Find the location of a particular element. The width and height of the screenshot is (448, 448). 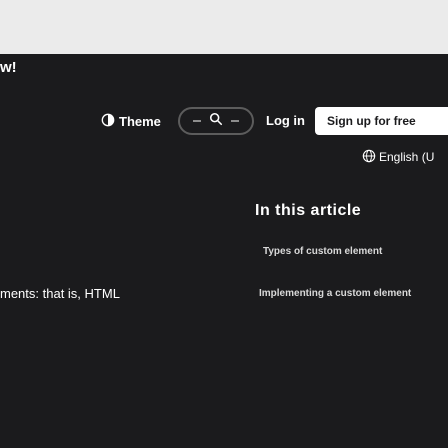

signup-button: Sign up for free is located at coordinates (381, 121).